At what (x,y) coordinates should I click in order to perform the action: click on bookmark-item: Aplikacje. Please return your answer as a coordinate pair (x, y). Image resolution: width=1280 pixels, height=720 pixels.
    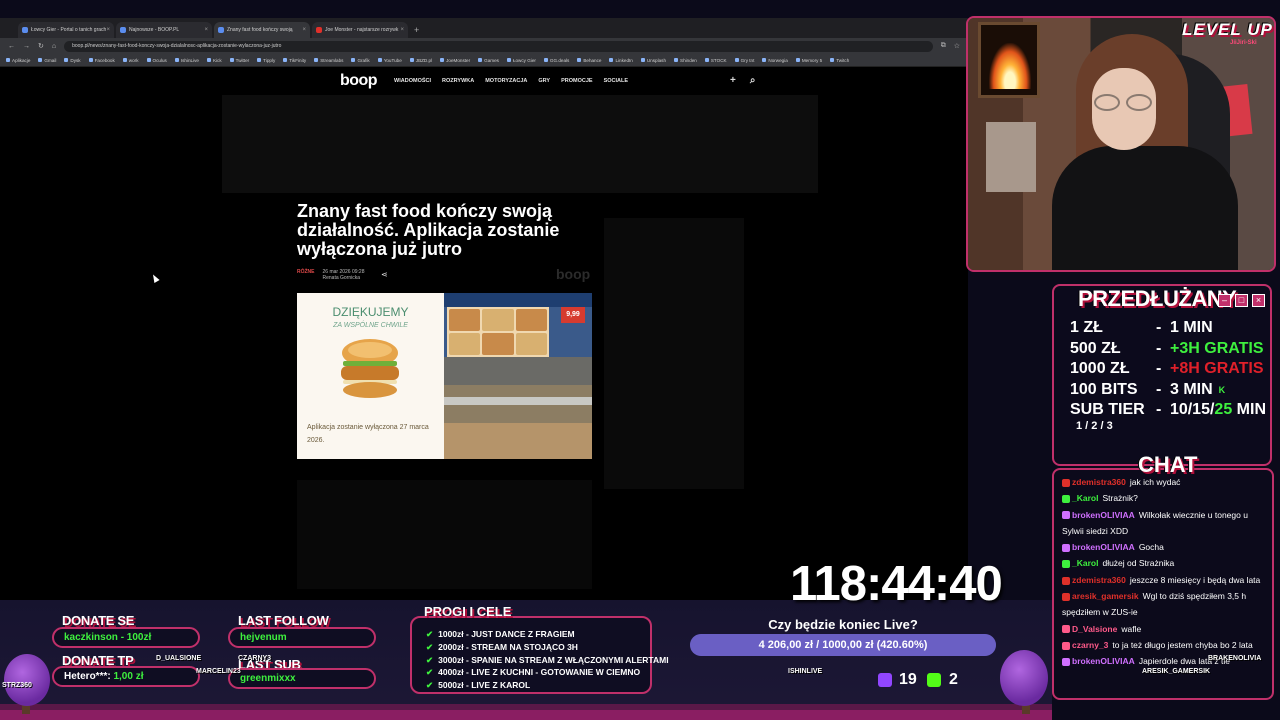
    Looking at the image, I should click on (18, 60).